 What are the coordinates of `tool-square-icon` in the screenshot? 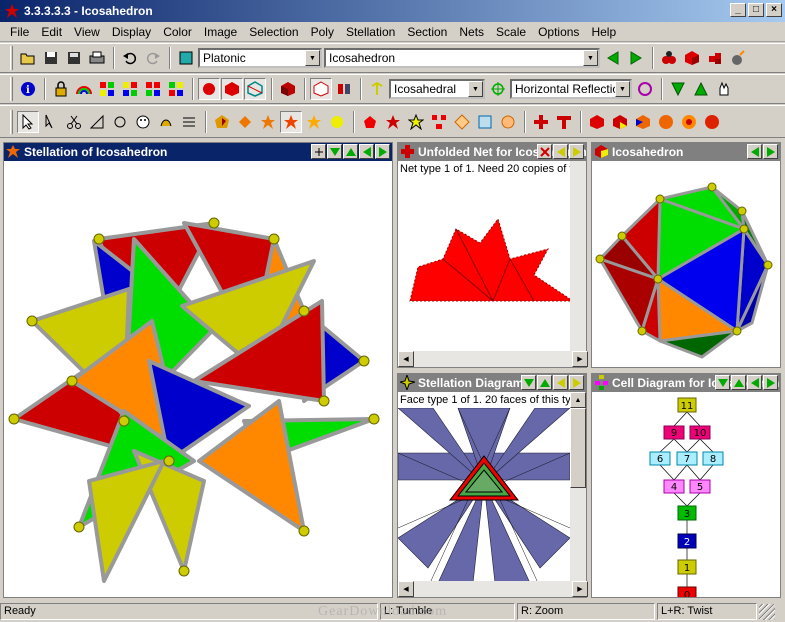 It's located at (485, 122).